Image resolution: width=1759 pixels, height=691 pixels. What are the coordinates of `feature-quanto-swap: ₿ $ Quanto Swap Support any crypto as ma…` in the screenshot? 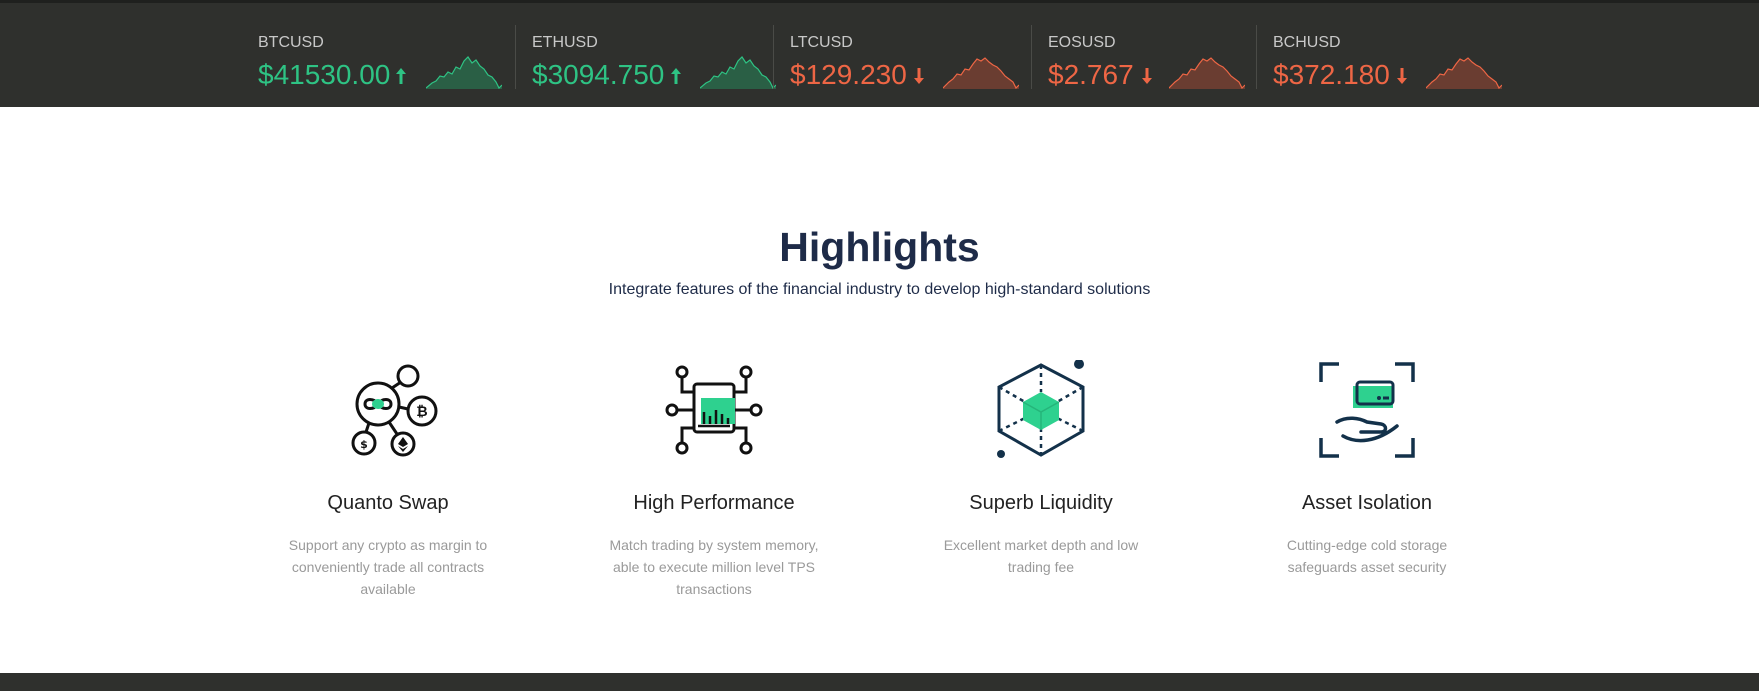 It's located at (388, 480).